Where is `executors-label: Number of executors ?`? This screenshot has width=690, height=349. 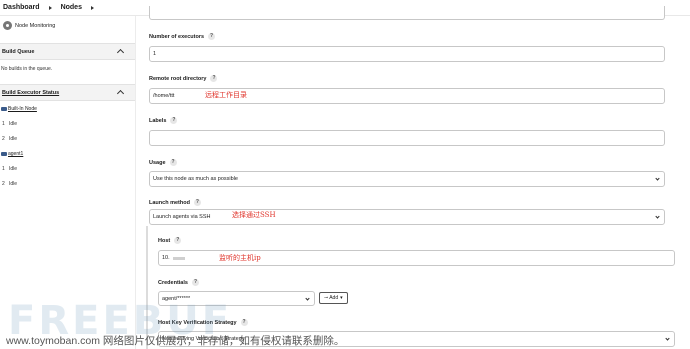
executors-label: Number of executors ? is located at coordinates (182, 36).